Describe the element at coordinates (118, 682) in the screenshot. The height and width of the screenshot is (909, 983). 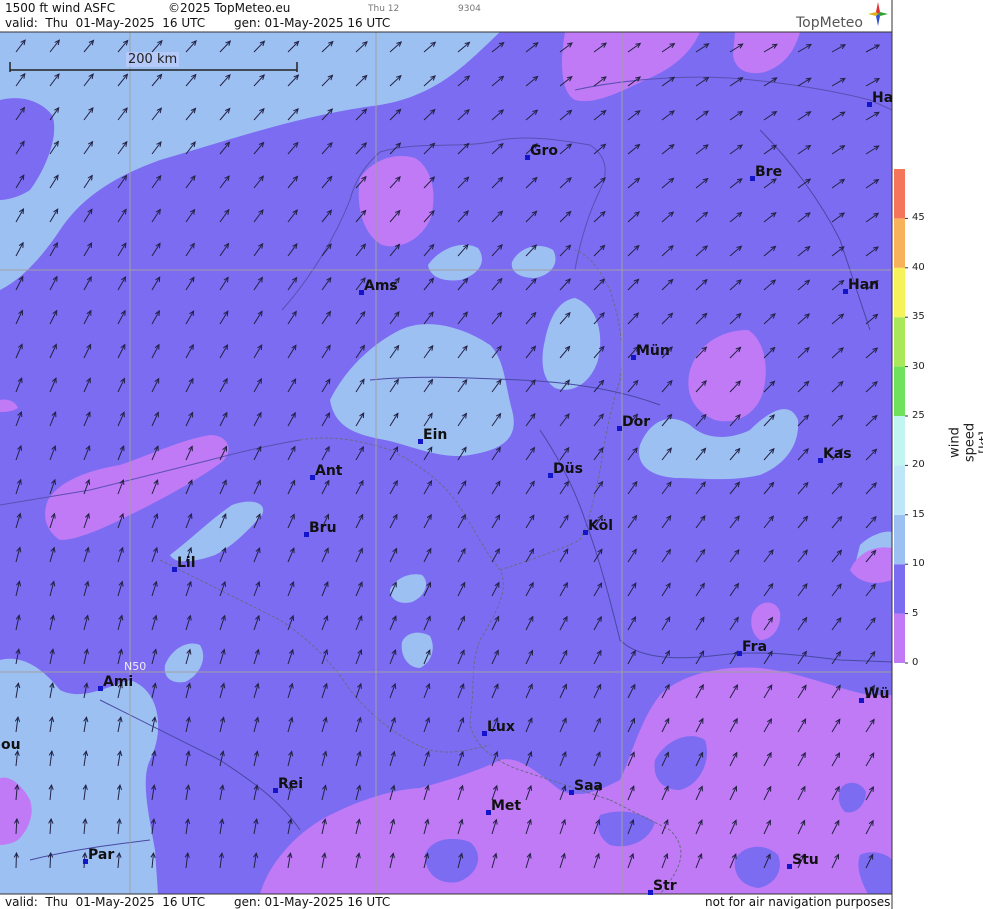
I see `city-label: Ami` at that location.